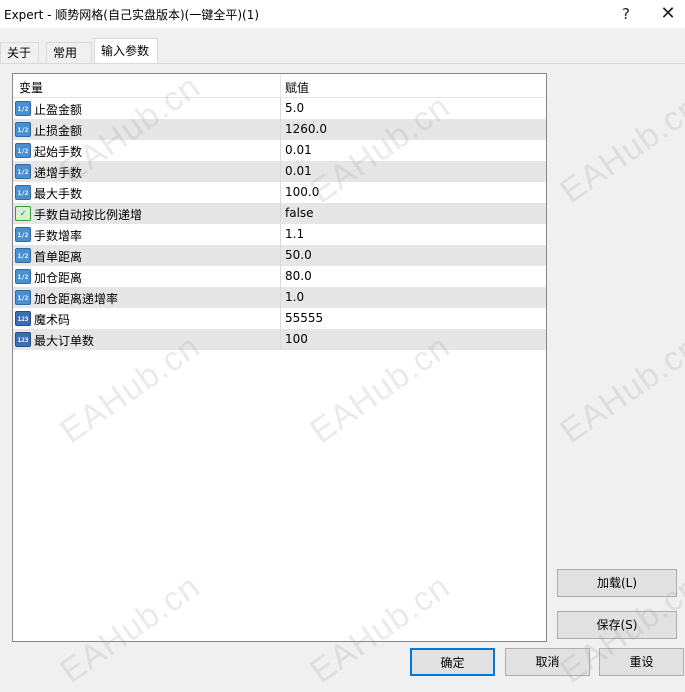  Describe the element at coordinates (58, 194) in the screenshot. I see `parameter-name: 最大手数` at that location.